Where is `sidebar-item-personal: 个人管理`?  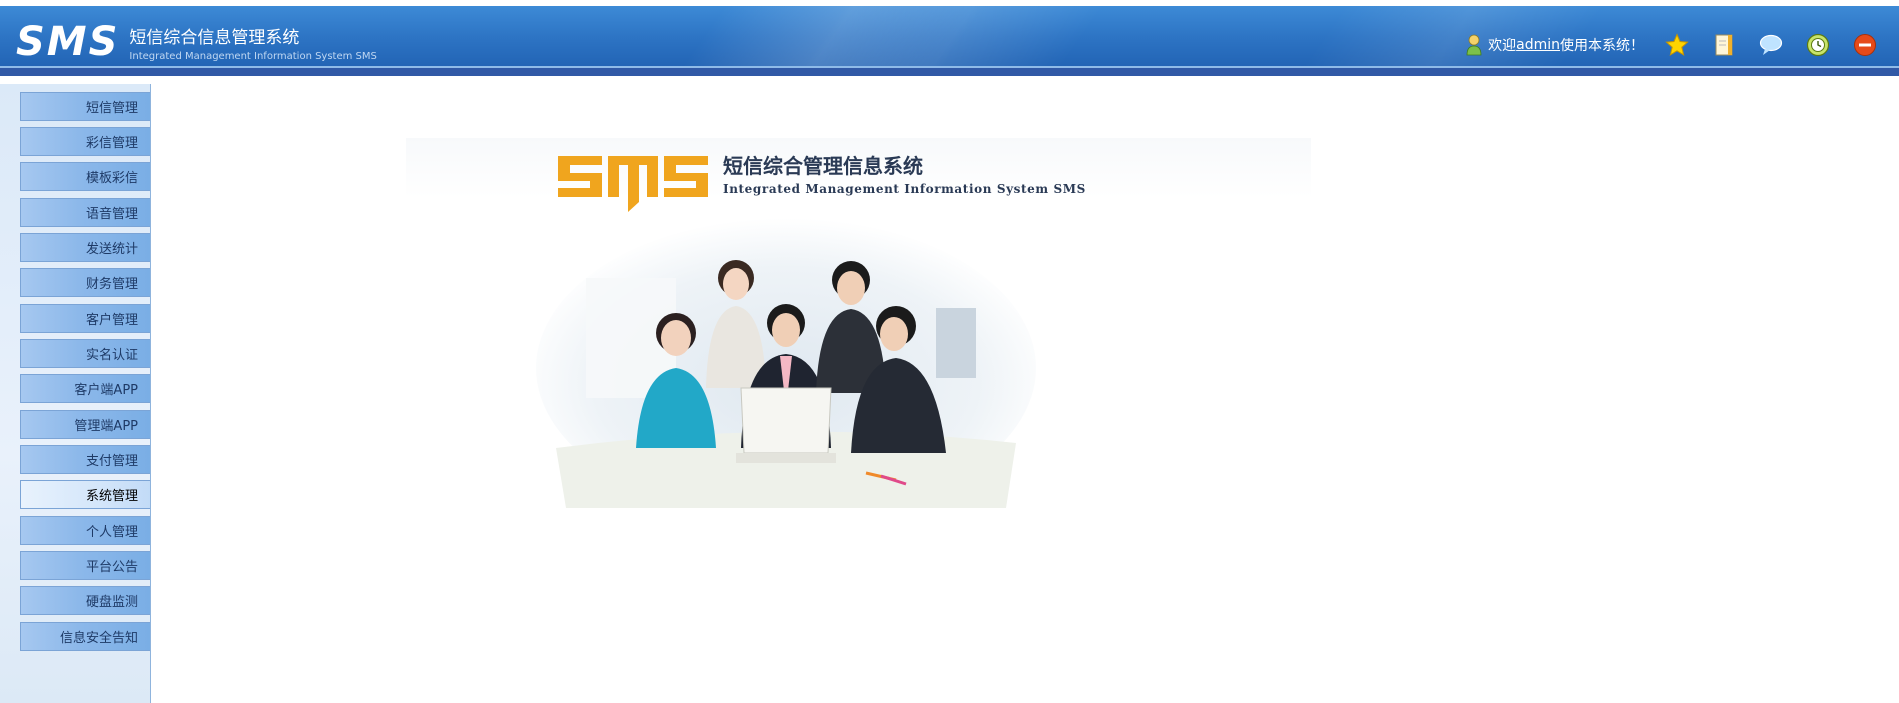
sidebar-item-personal: 个人管理 is located at coordinates (85, 530).